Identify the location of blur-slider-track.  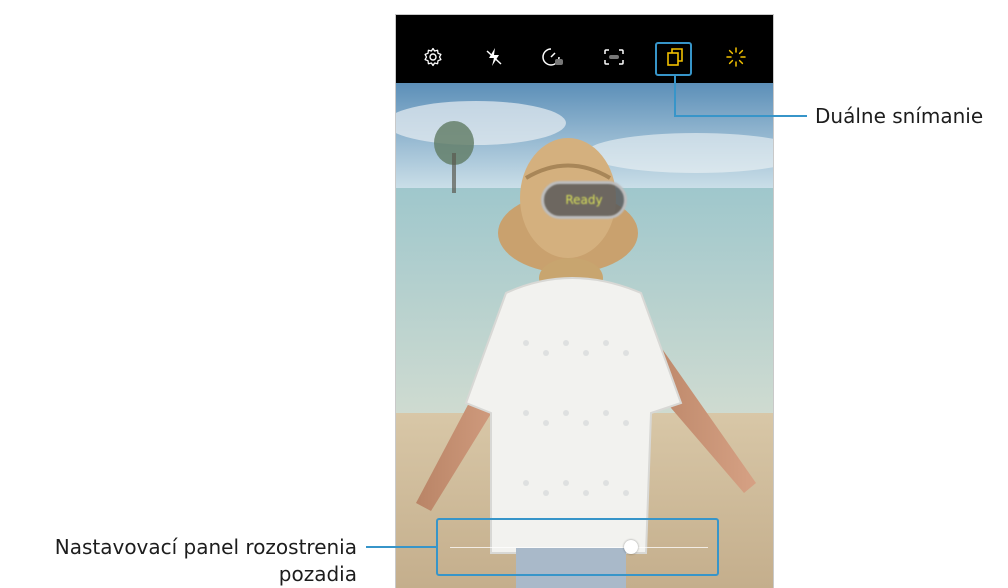
(579, 547).